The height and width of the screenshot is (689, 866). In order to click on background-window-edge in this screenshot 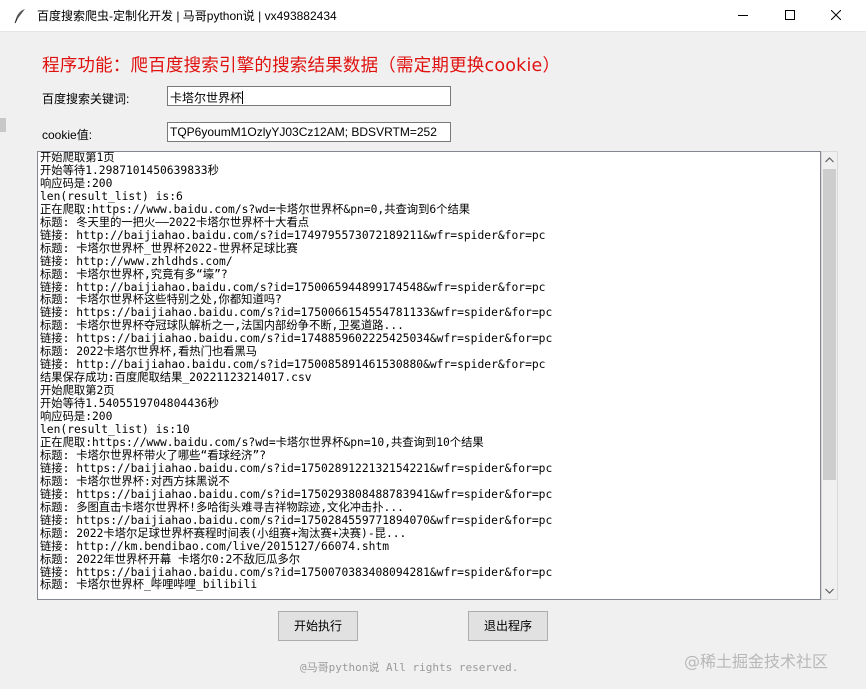, I will do `click(3, 125)`.